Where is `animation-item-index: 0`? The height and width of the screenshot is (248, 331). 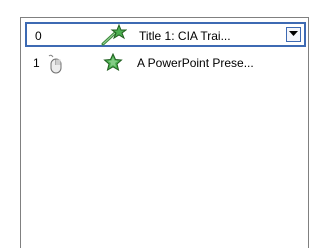
animation-item-index: 0 is located at coordinates (38, 36).